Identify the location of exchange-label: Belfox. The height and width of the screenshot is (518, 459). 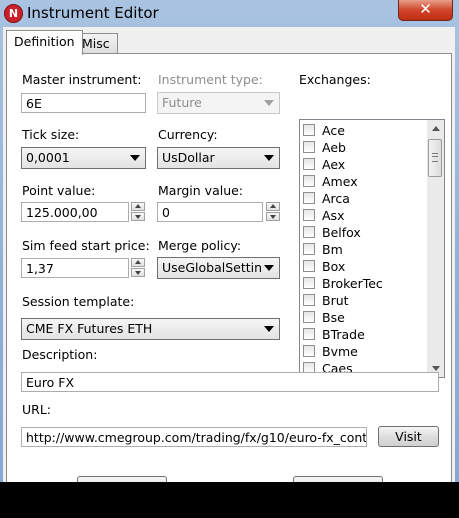
(341, 232).